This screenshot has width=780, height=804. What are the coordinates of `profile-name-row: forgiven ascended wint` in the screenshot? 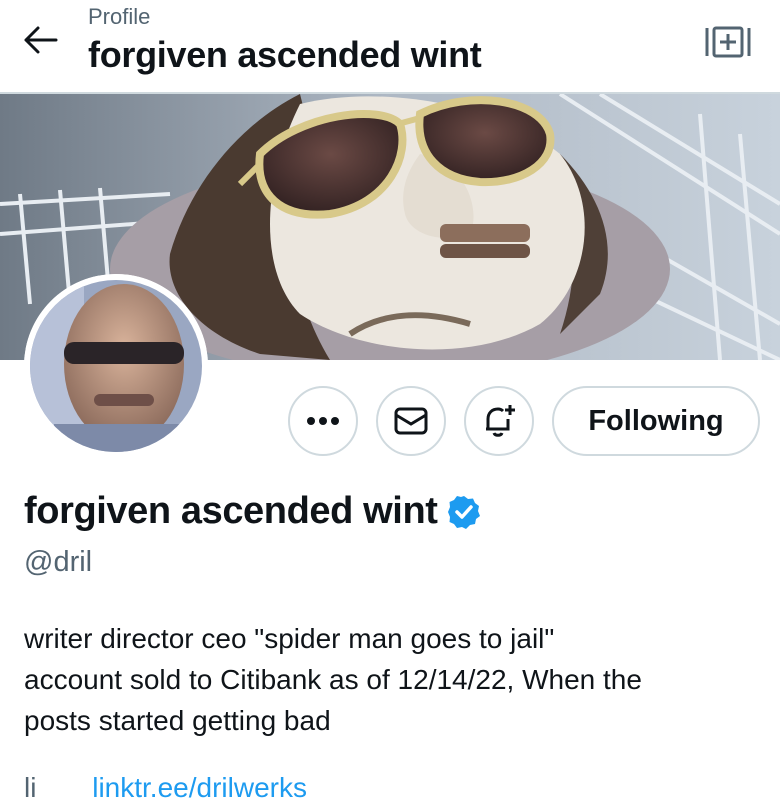 It's located at (253, 511).